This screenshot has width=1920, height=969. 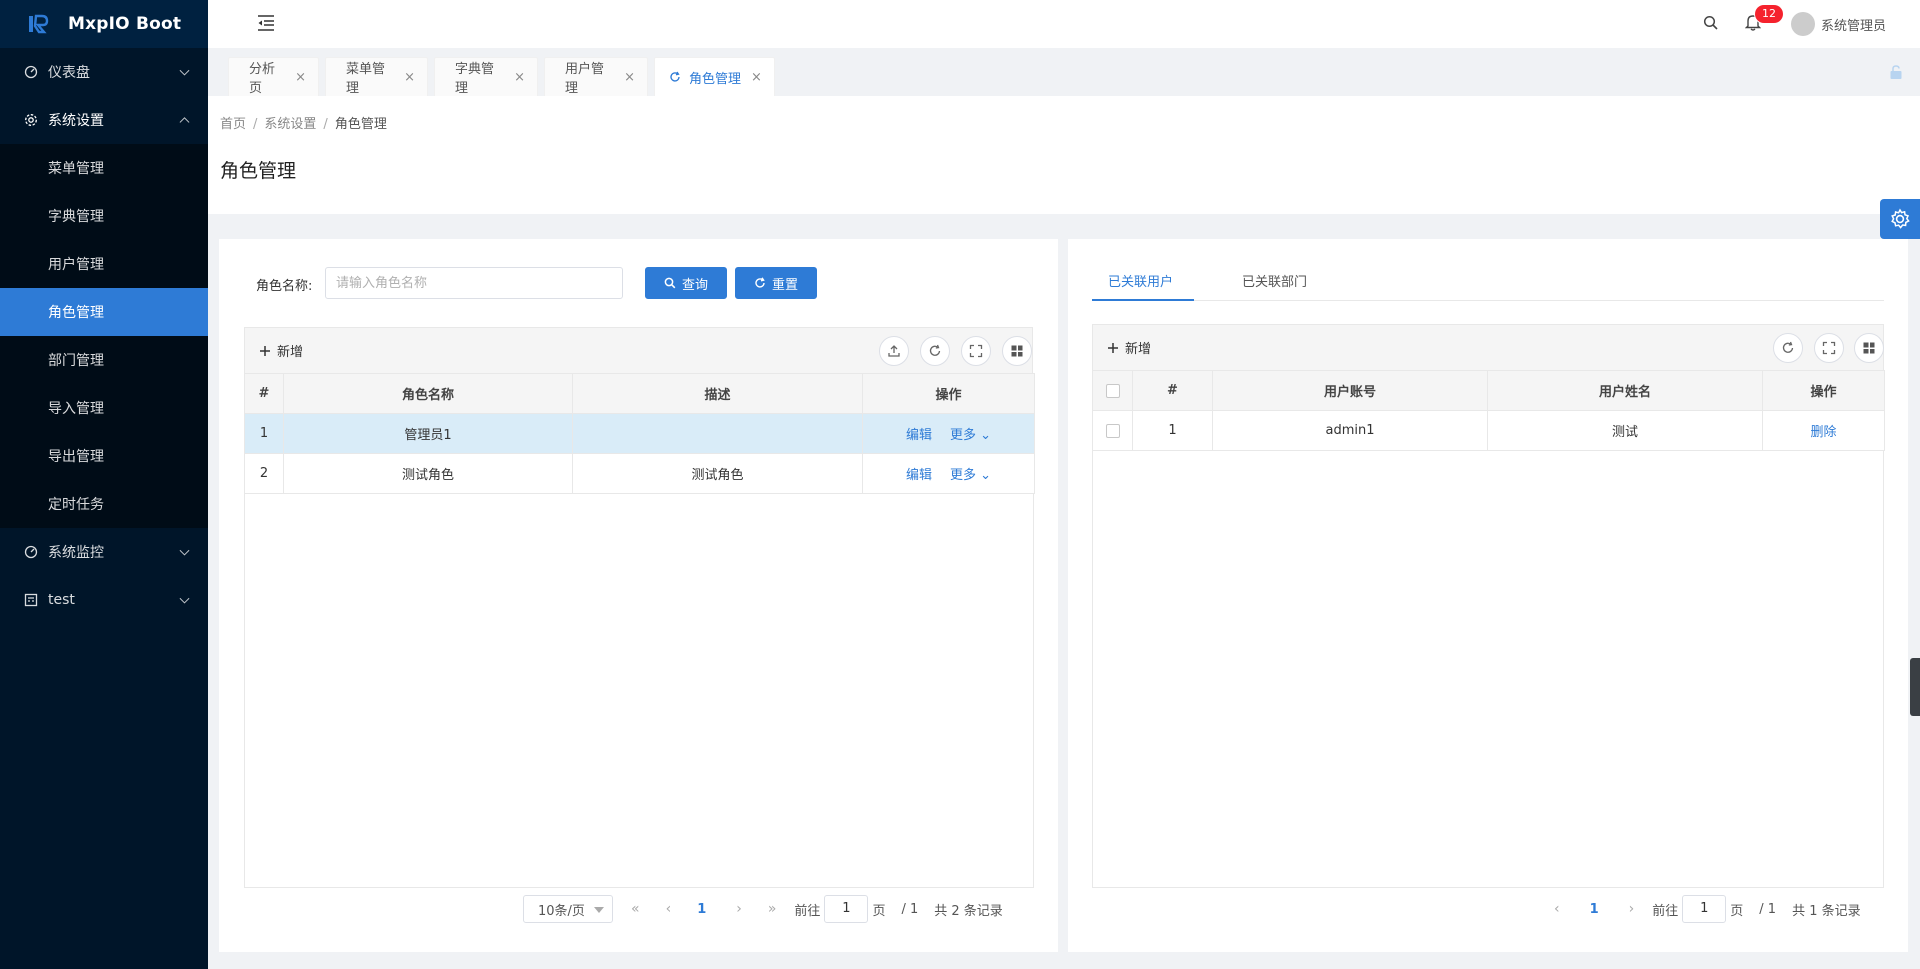 What do you see at coordinates (290, 124) in the screenshot?
I see `breadcrumb-parent: 系统设置` at bounding box center [290, 124].